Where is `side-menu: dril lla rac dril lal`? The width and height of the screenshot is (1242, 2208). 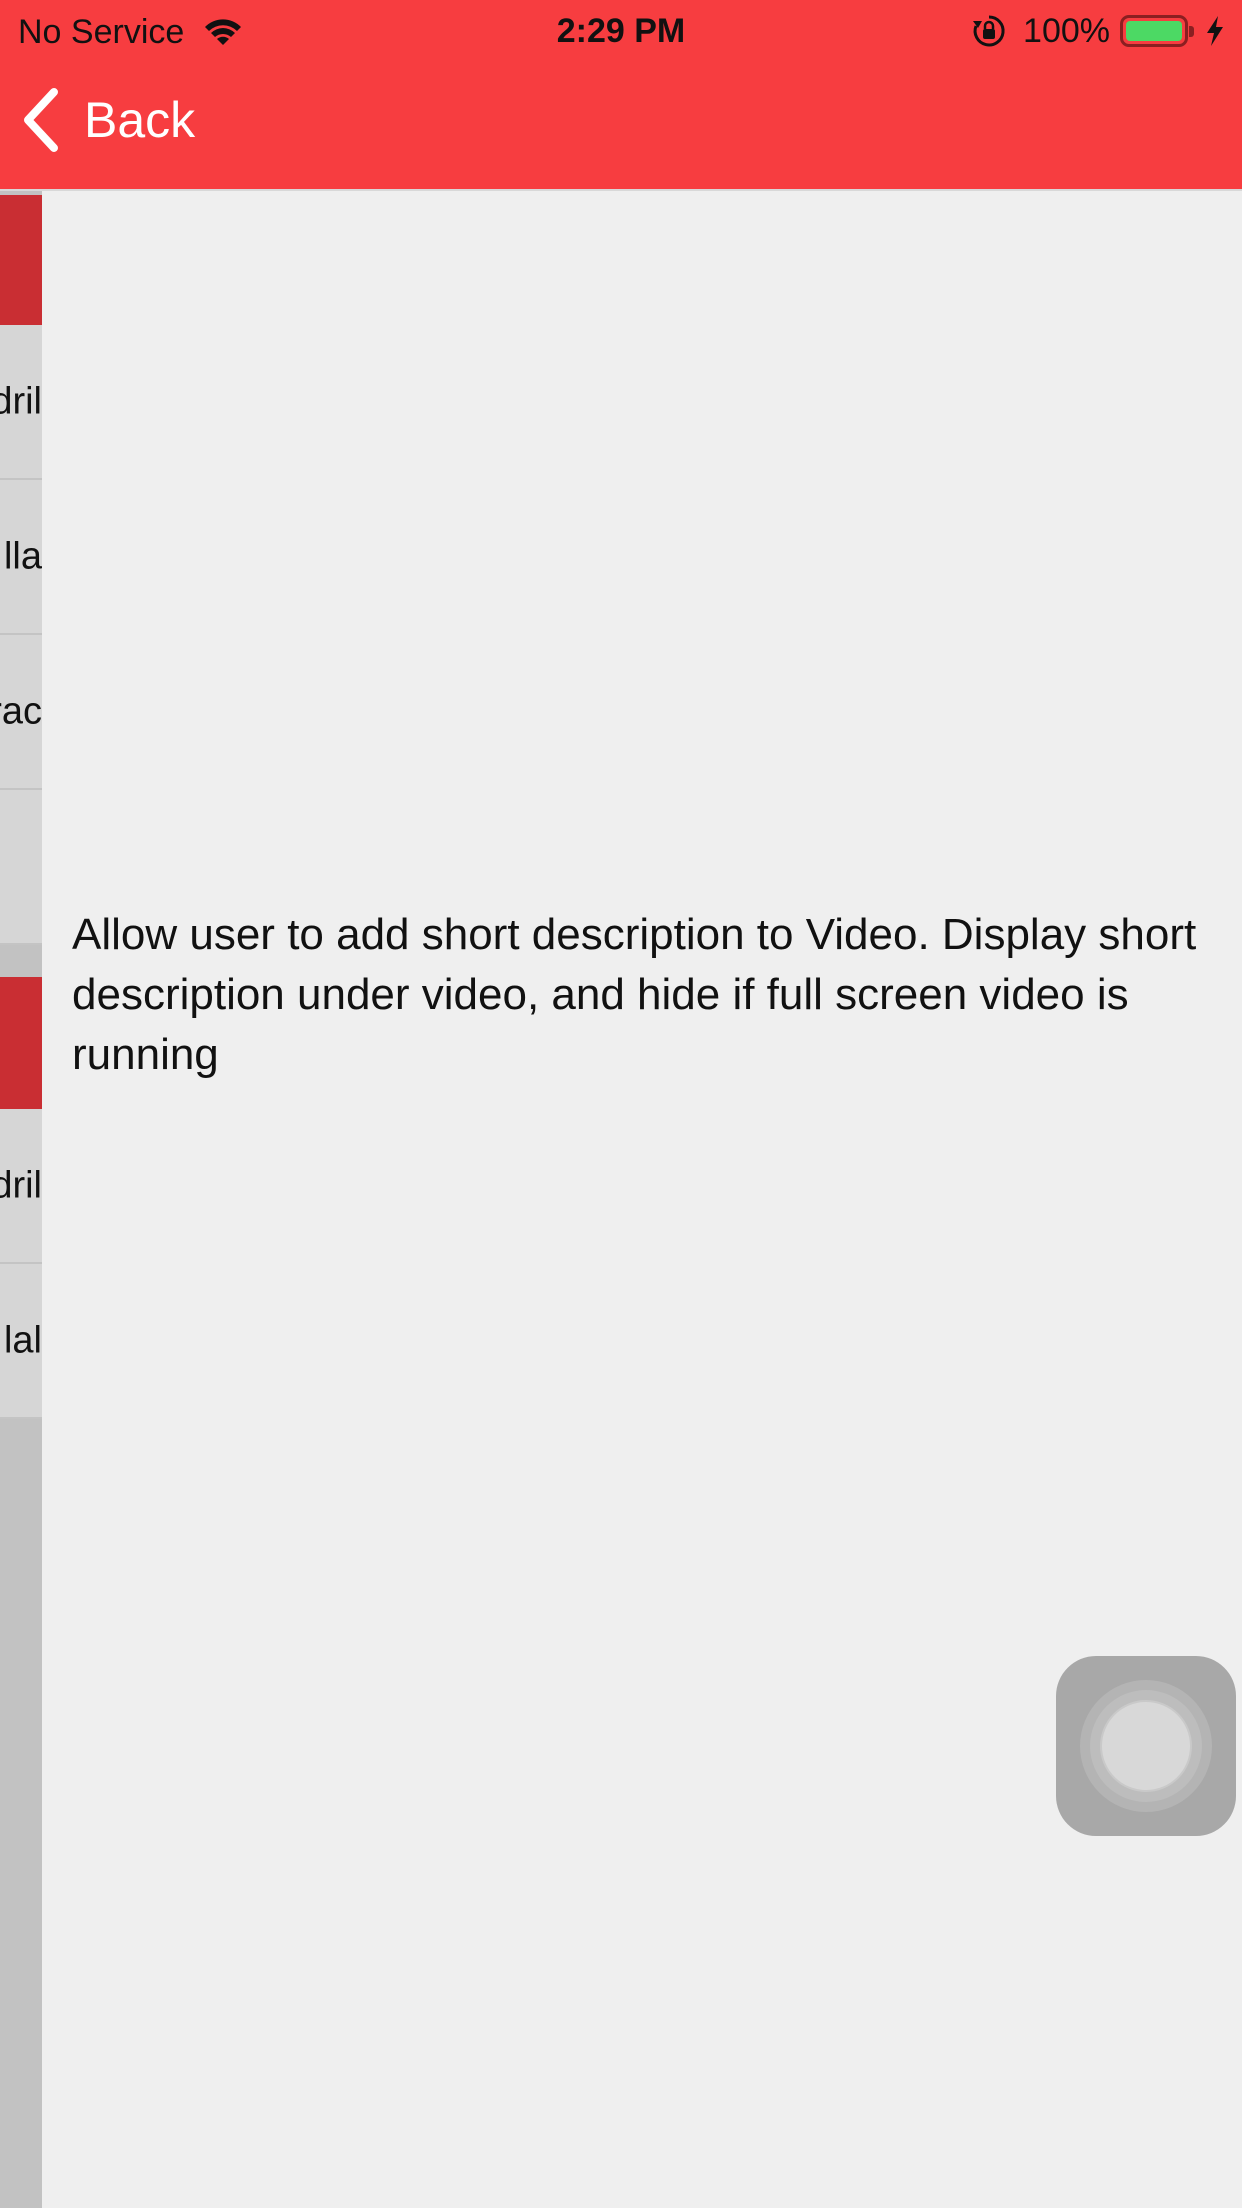
side-menu: dril lla rac dril lal is located at coordinates (21, 1199).